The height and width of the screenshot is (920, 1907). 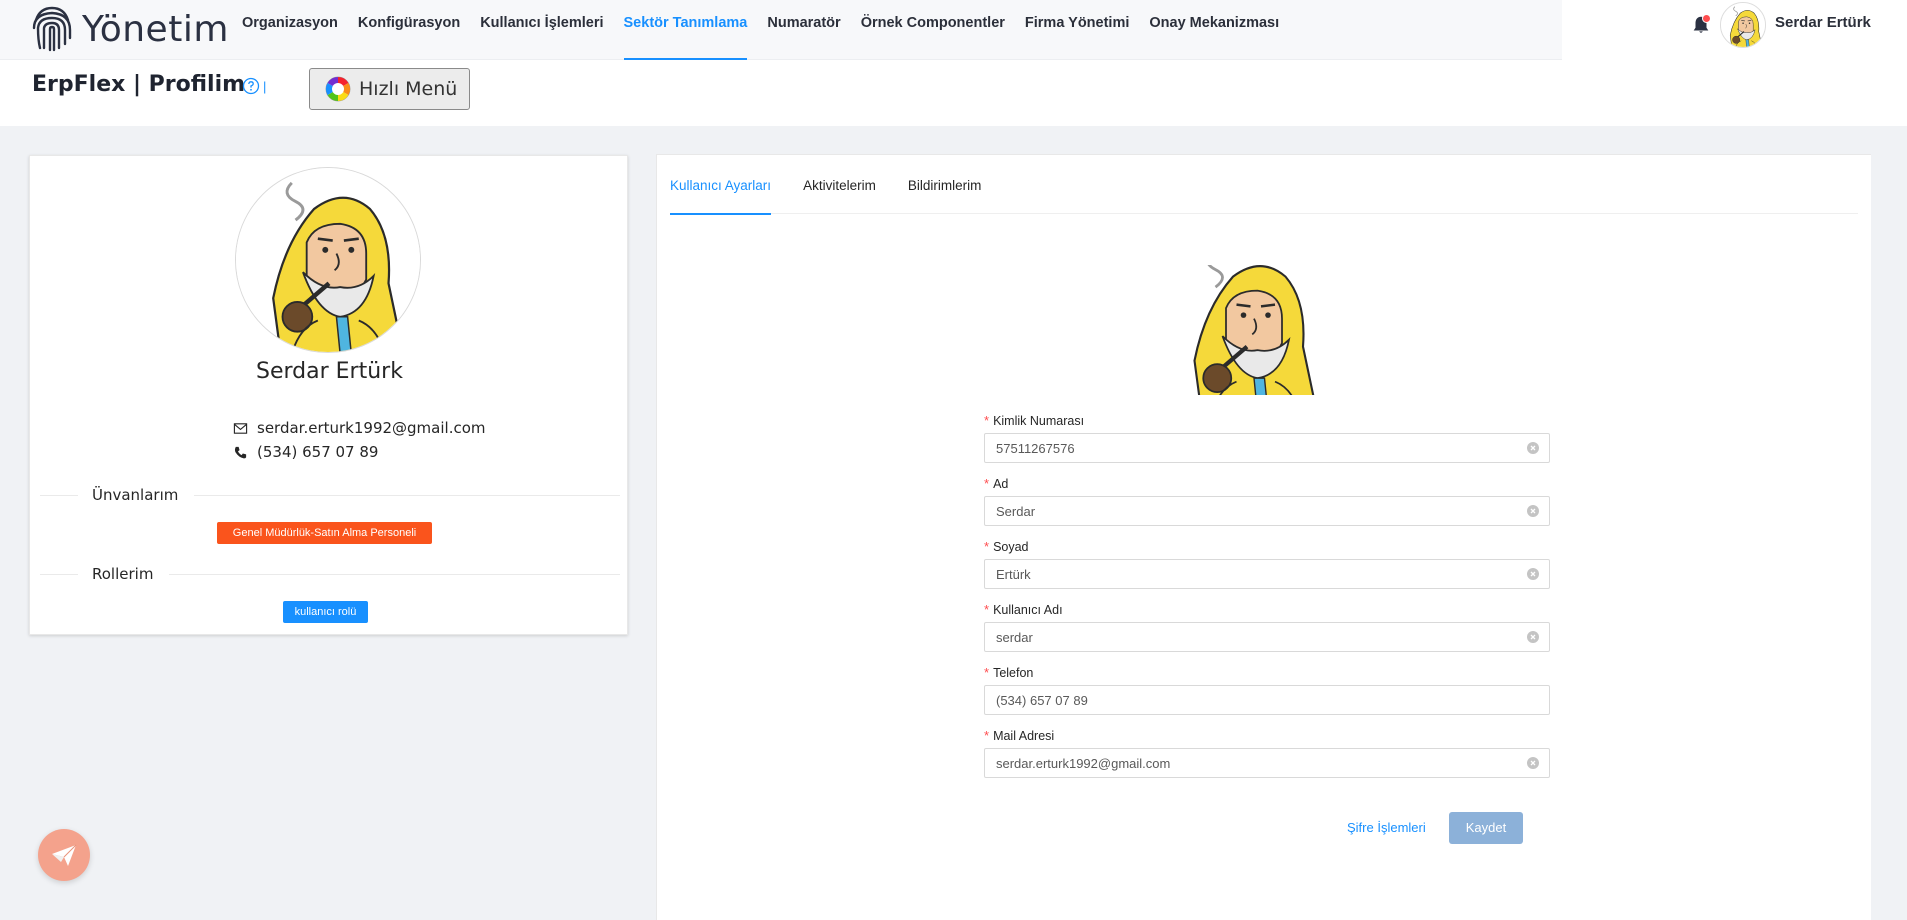 What do you see at coordinates (1077, 30) in the screenshot?
I see `menu-item-firma-yonetimi: Firma Yönetimi` at bounding box center [1077, 30].